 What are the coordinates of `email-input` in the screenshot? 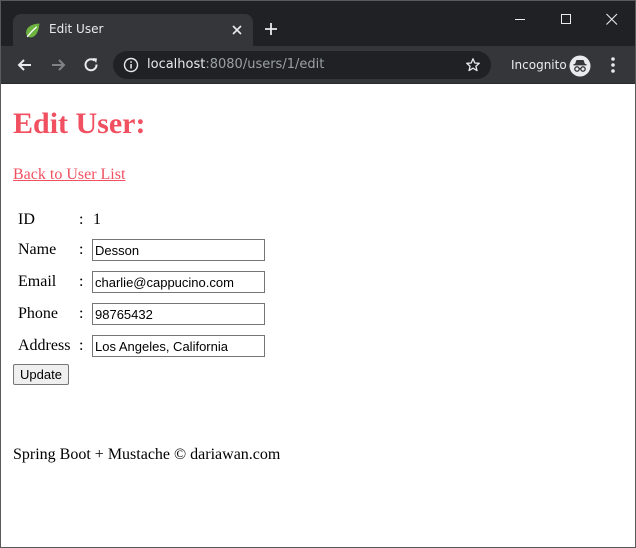 It's located at (178, 282).